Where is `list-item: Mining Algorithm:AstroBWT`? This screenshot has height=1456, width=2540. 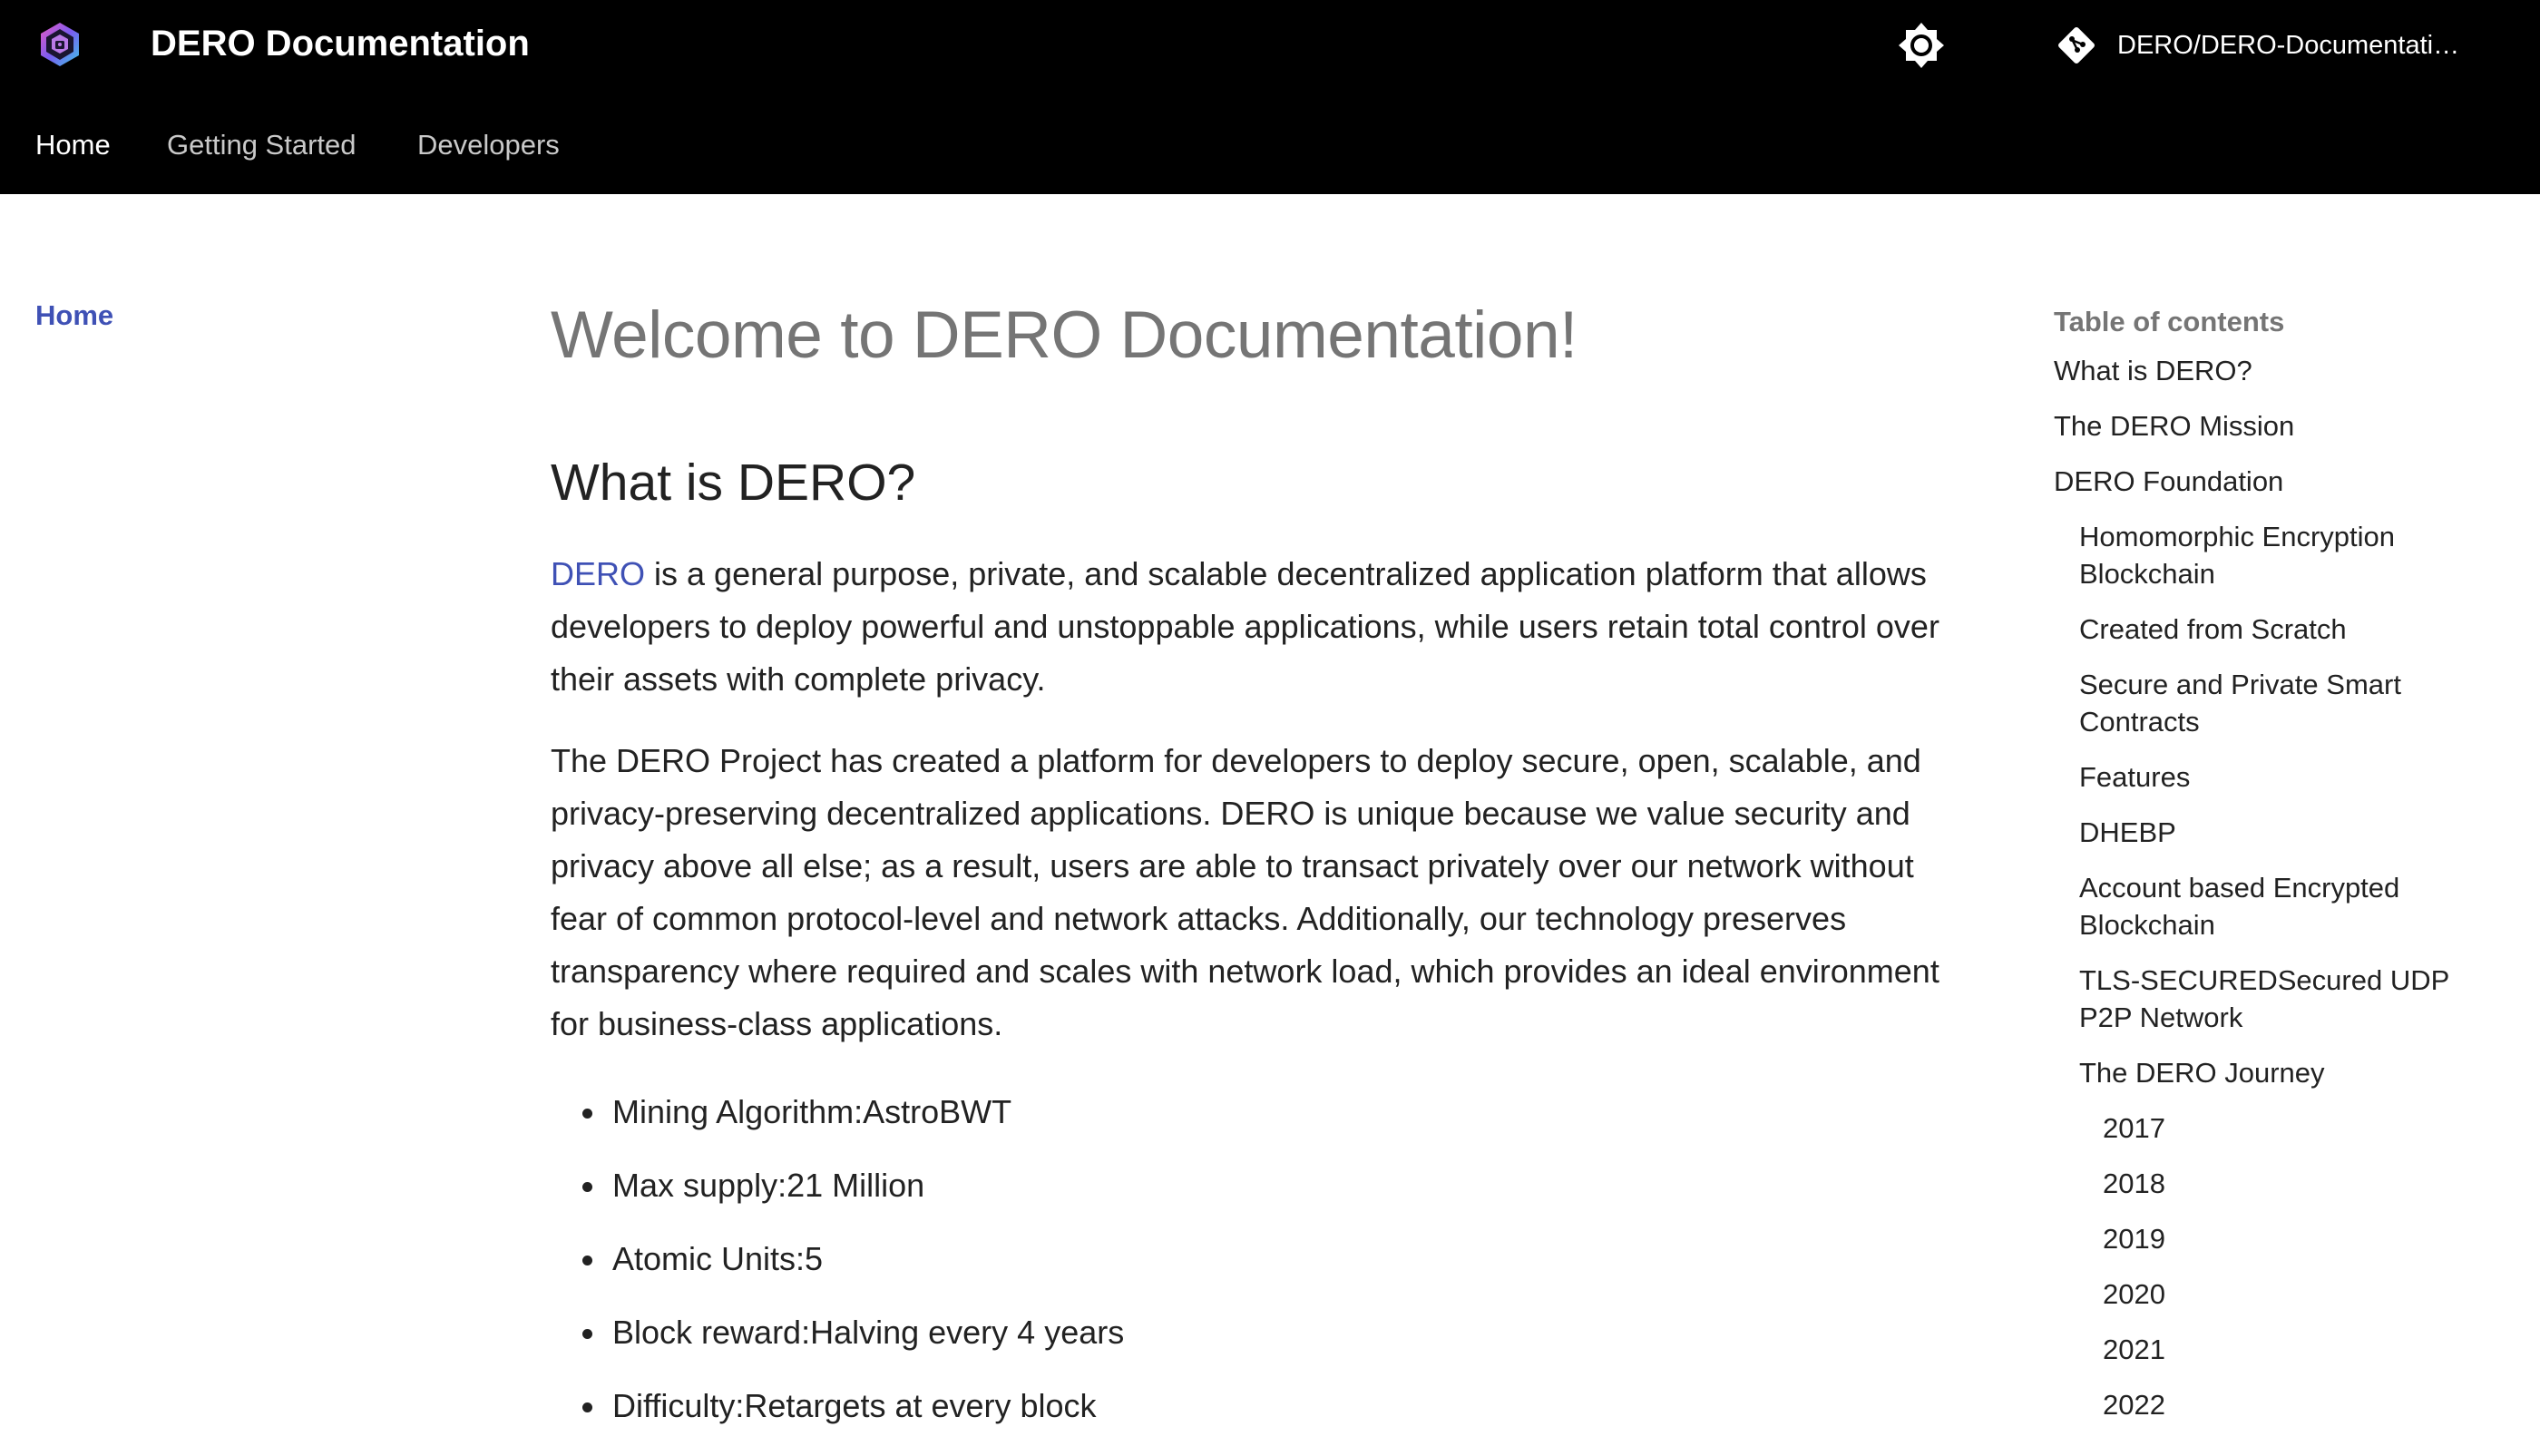
list-item: Mining Algorithm:AstroBWT is located at coordinates (1259, 1113).